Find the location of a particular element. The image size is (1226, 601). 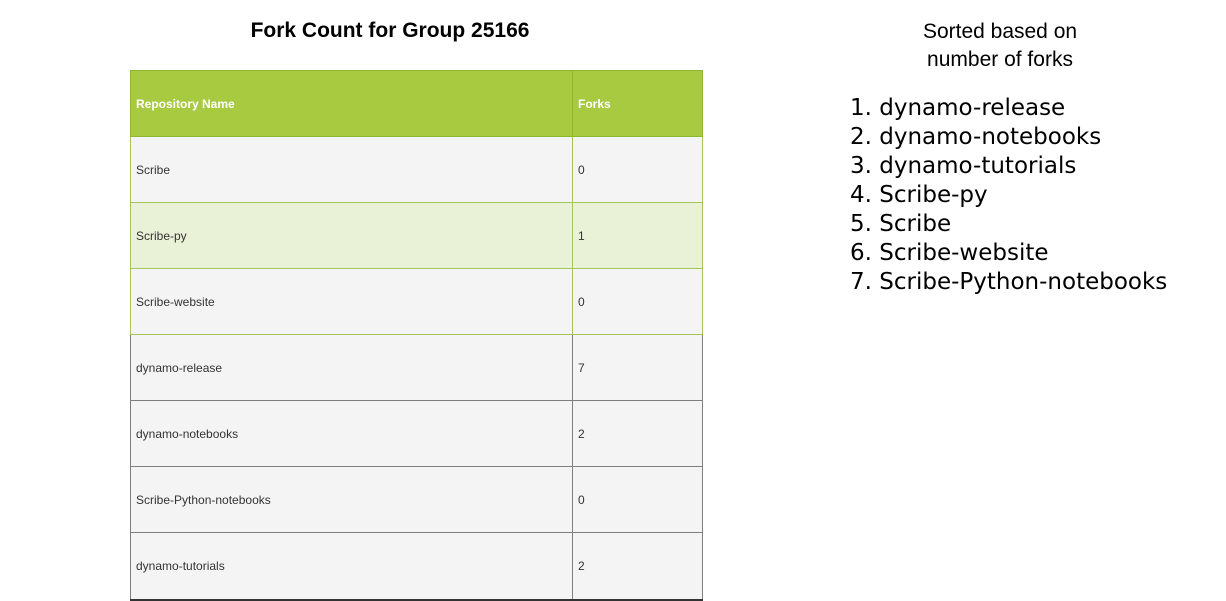

table-row: dynamo-notebooks 2 is located at coordinates (416, 433).